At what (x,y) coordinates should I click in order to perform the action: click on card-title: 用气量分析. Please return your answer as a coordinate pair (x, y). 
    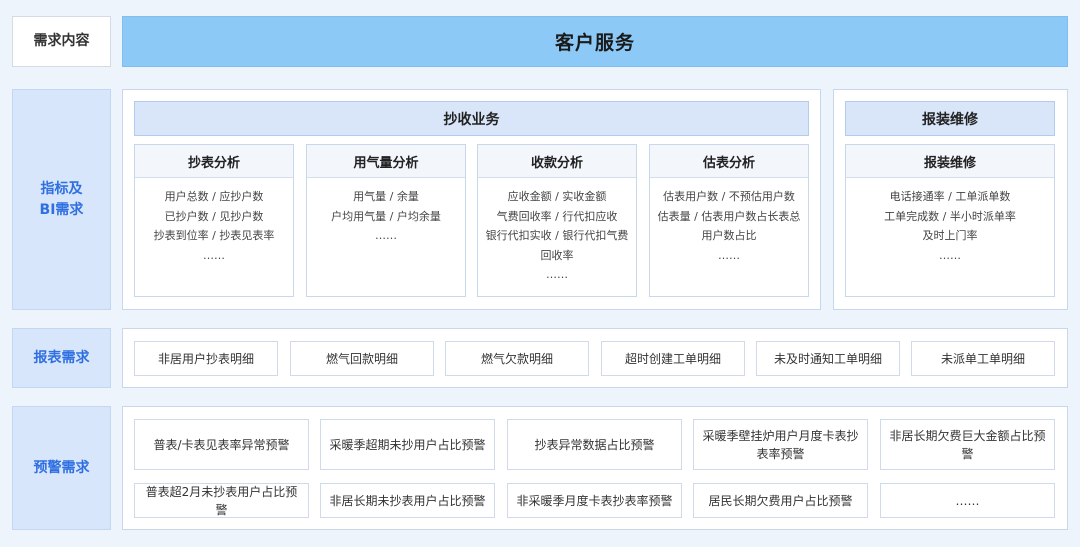
    Looking at the image, I should click on (386, 161).